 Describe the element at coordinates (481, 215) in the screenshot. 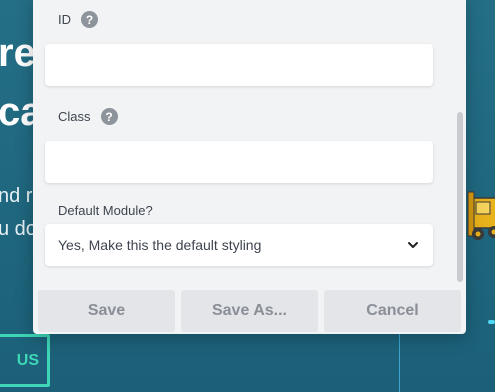

I see `forklift-illustration` at that location.